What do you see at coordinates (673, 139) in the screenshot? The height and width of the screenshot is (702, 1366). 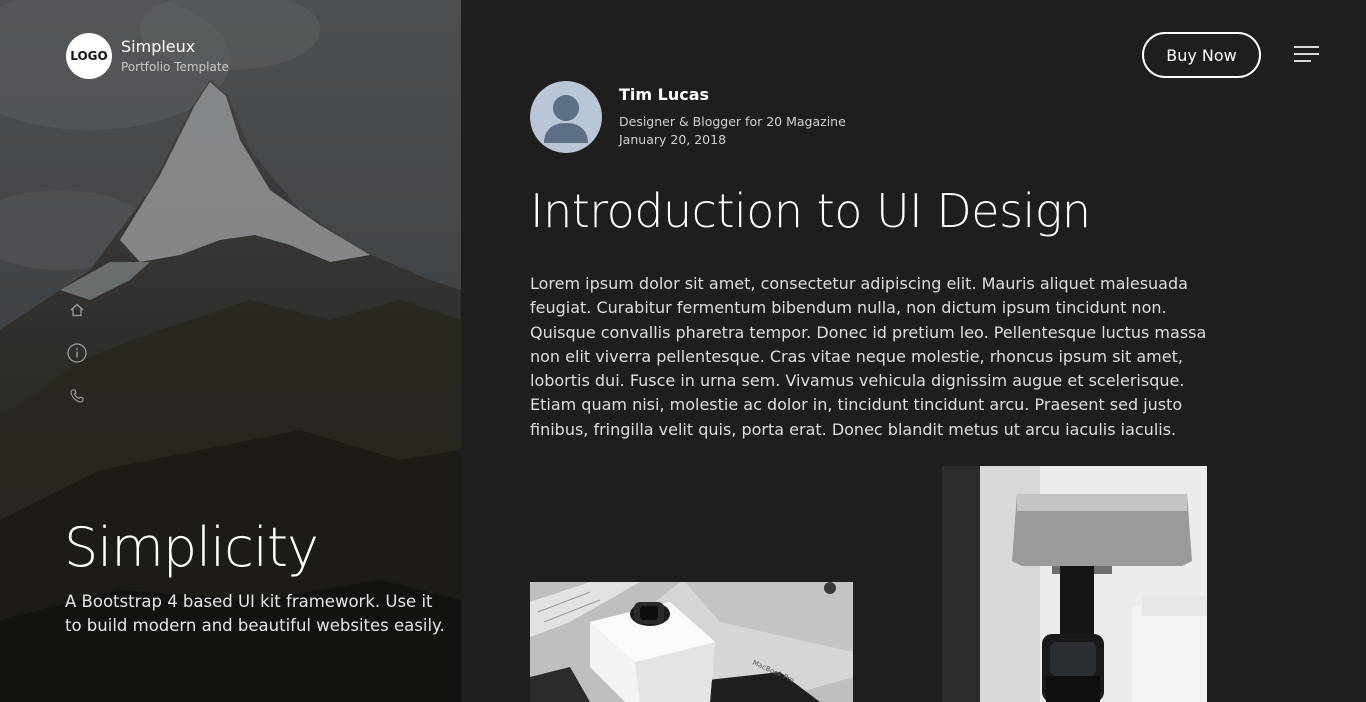 I see `post-date: January 20, 2018` at bounding box center [673, 139].